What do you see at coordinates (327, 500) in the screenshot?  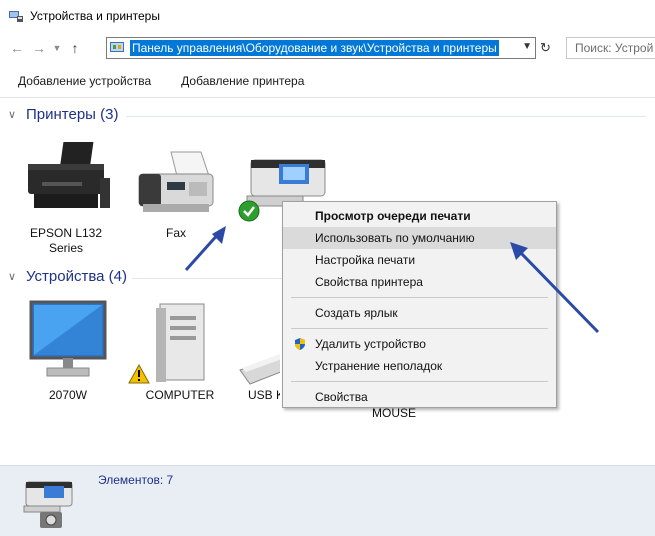 I see `details-pane: Элементов: 7` at bounding box center [327, 500].